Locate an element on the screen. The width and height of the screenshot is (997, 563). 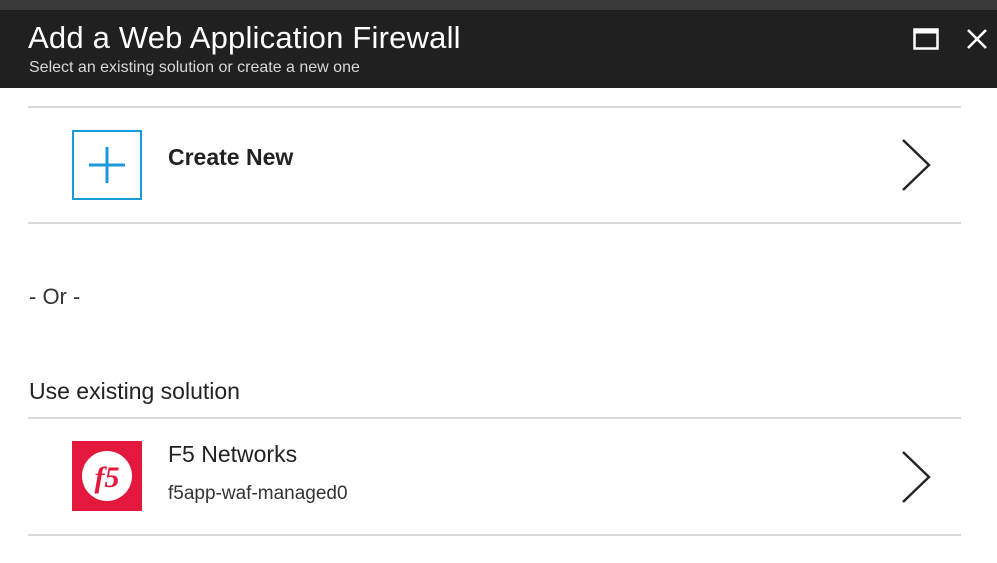
or-separator: - Or - is located at coordinates (55, 296).